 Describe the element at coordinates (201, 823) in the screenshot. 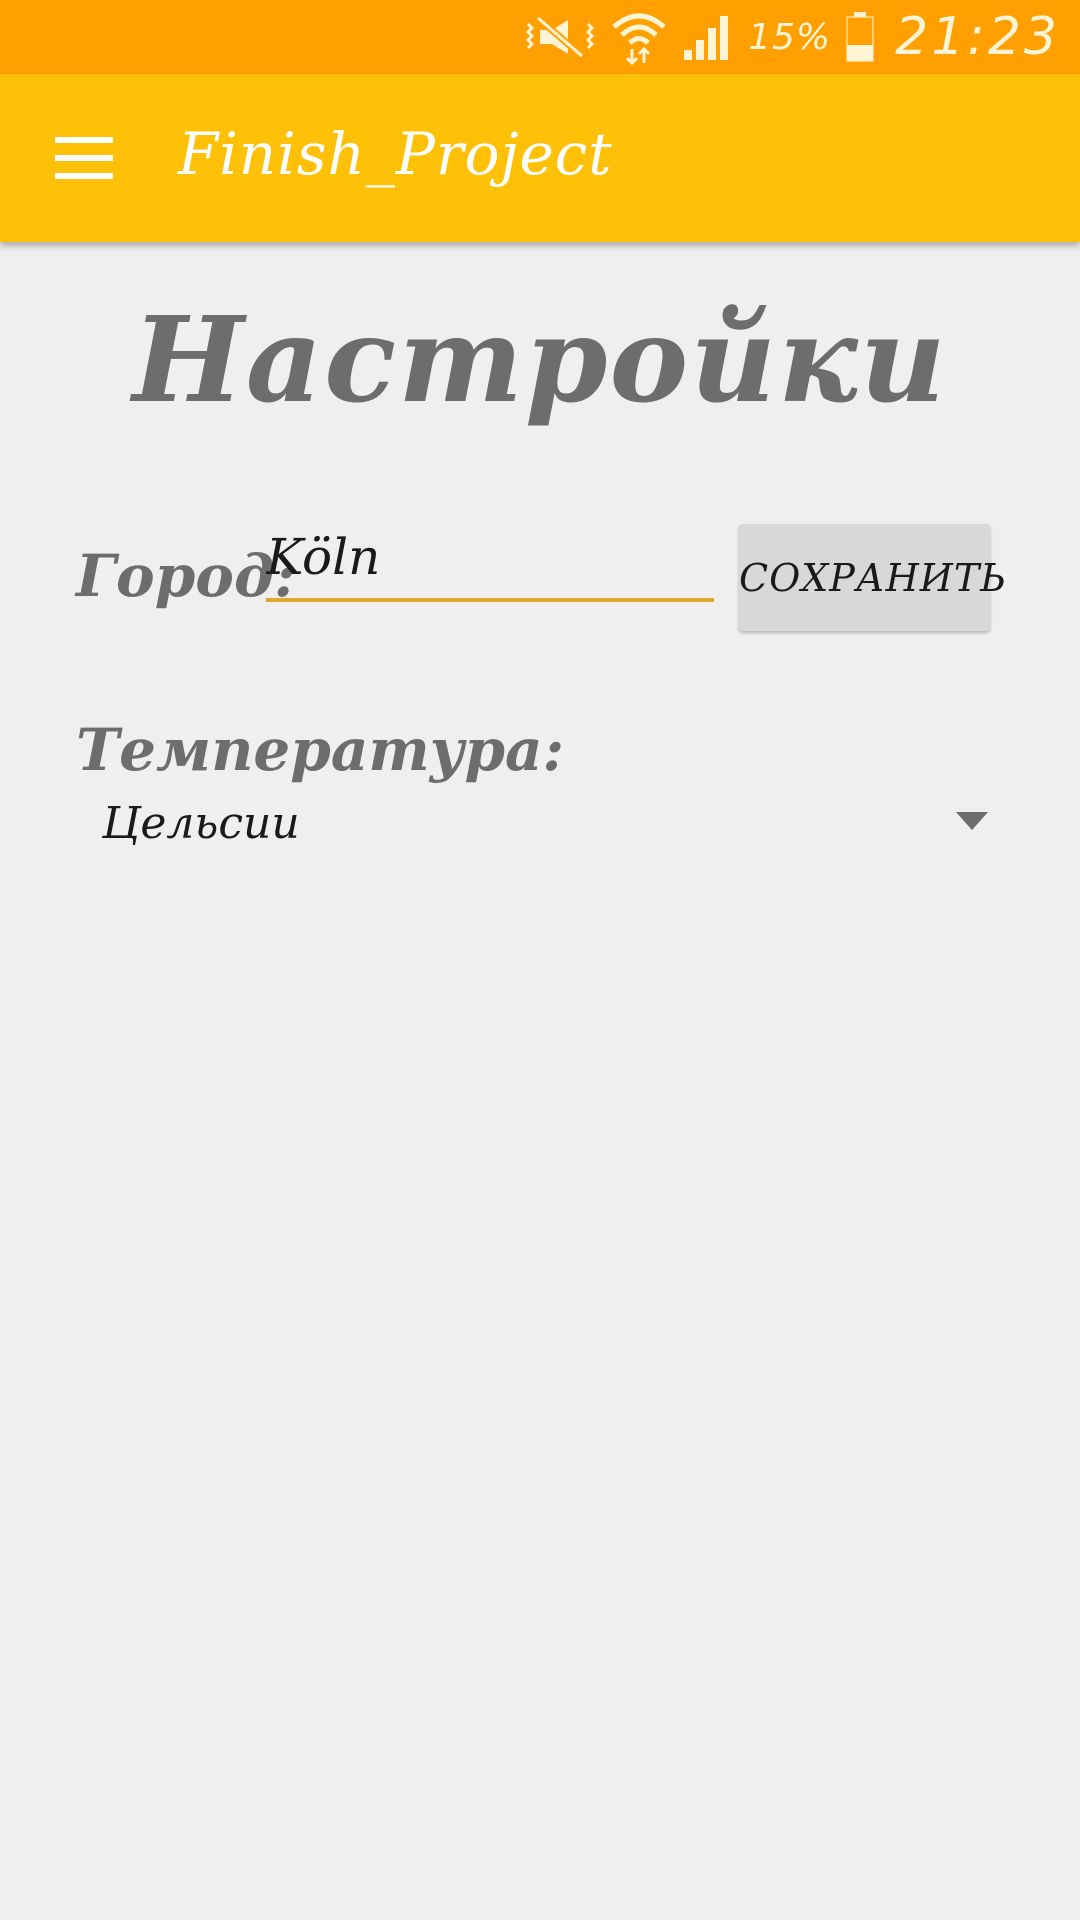

I see `temperature-unit-value: Цельсии` at that location.